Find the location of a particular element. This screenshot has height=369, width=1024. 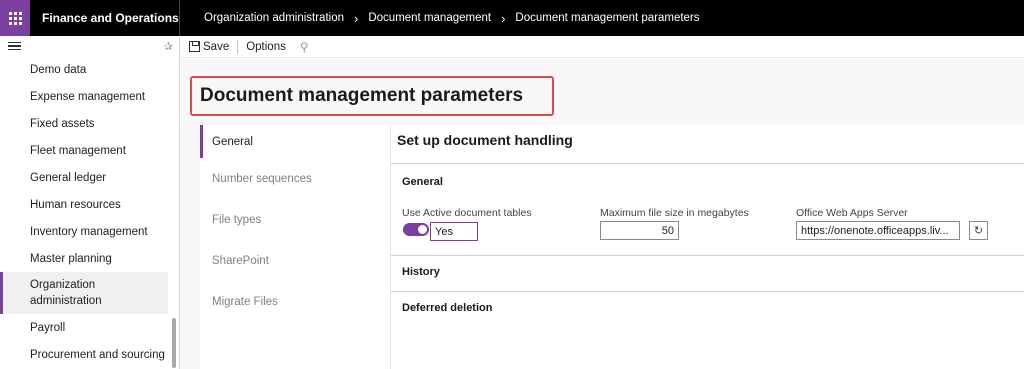

tab-file-types: File types is located at coordinates (295, 219).